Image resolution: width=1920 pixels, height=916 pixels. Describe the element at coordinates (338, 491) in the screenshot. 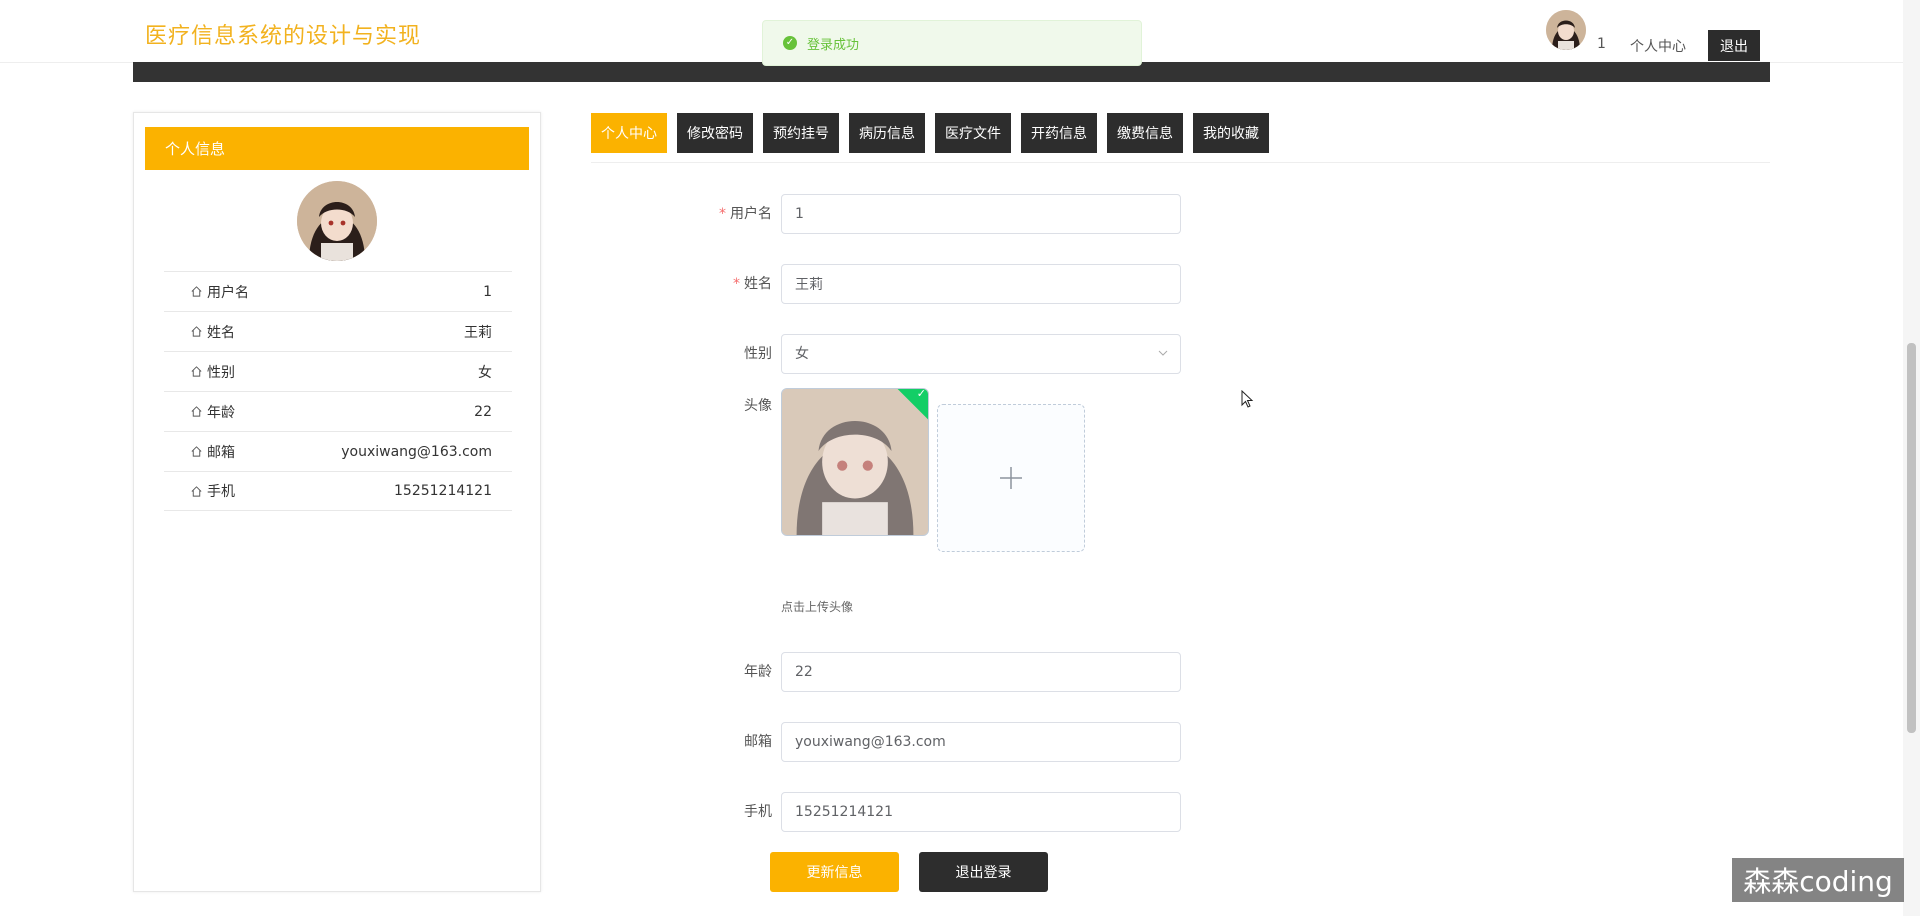

I see `list-item: 手机 15251214121` at that location.